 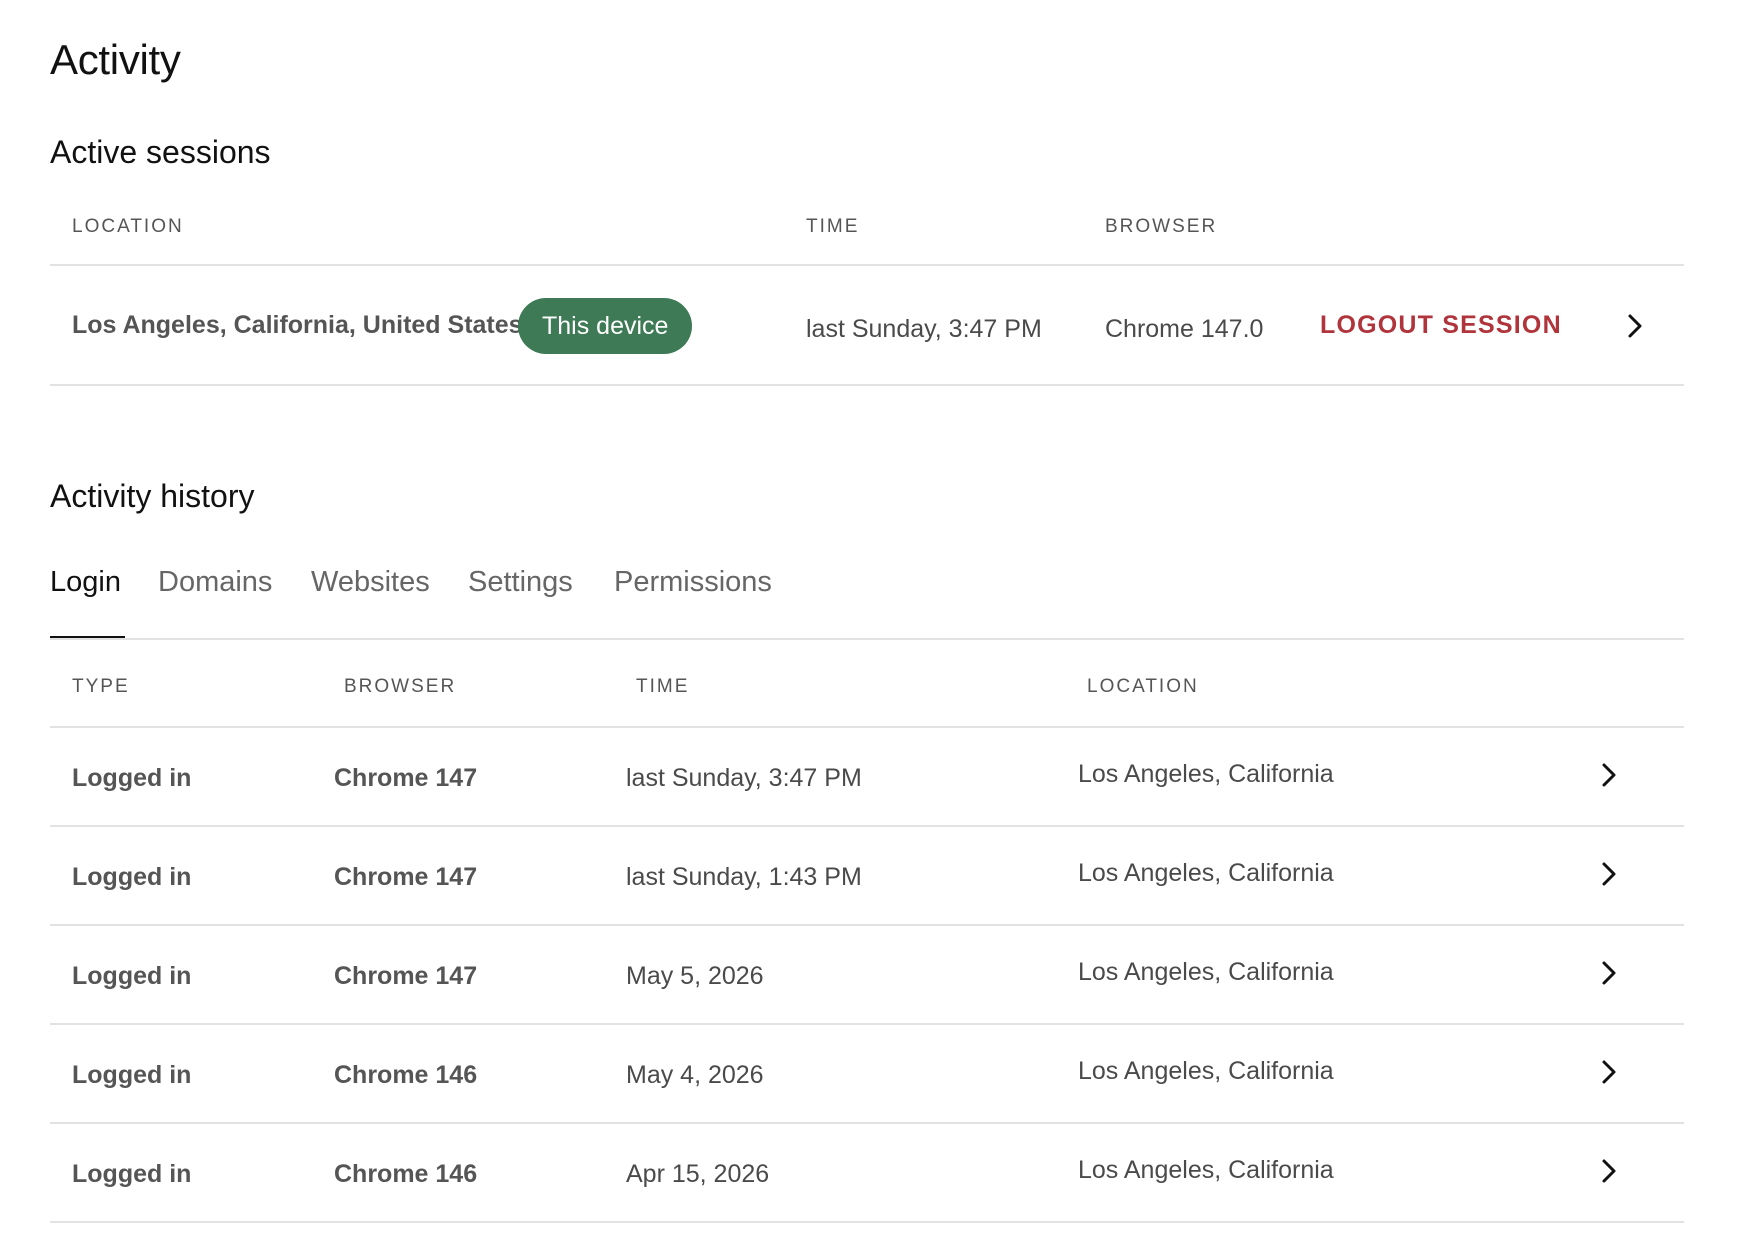 What do you see at coordinates (924, 329) in the screenshot?
I see `session-time: last Sunday, 3:47 PM` at bounding box center [924, 329].